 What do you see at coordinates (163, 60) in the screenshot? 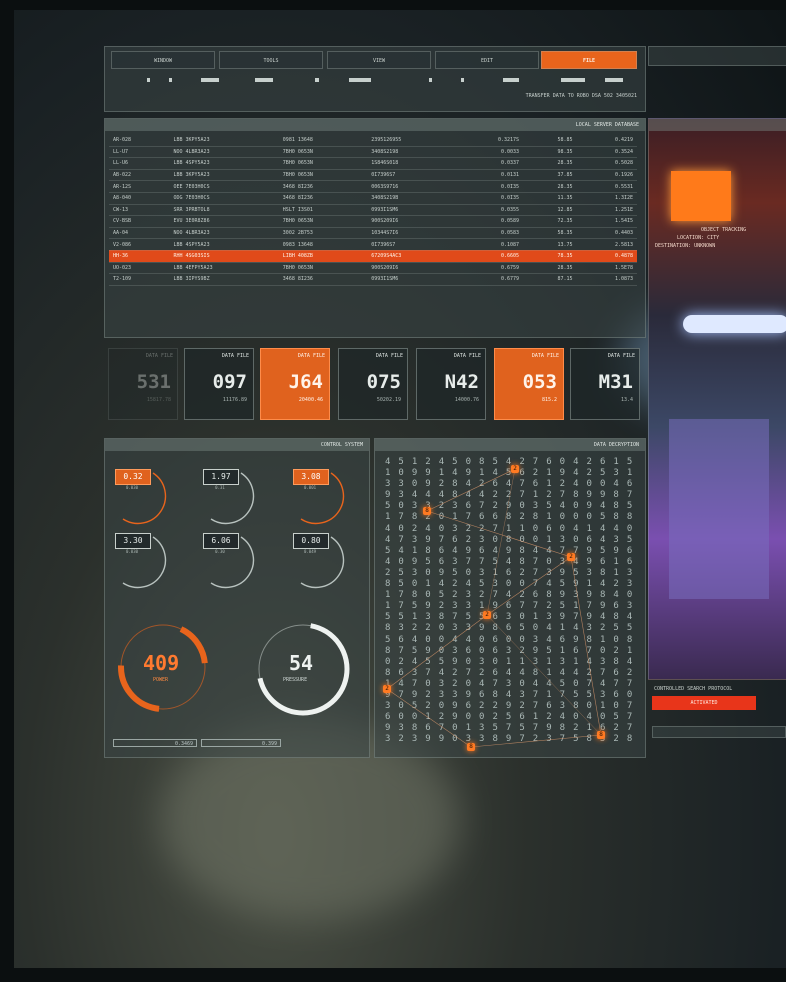
I see `menu-window: WINDOW` at bounding box center [163, 60].